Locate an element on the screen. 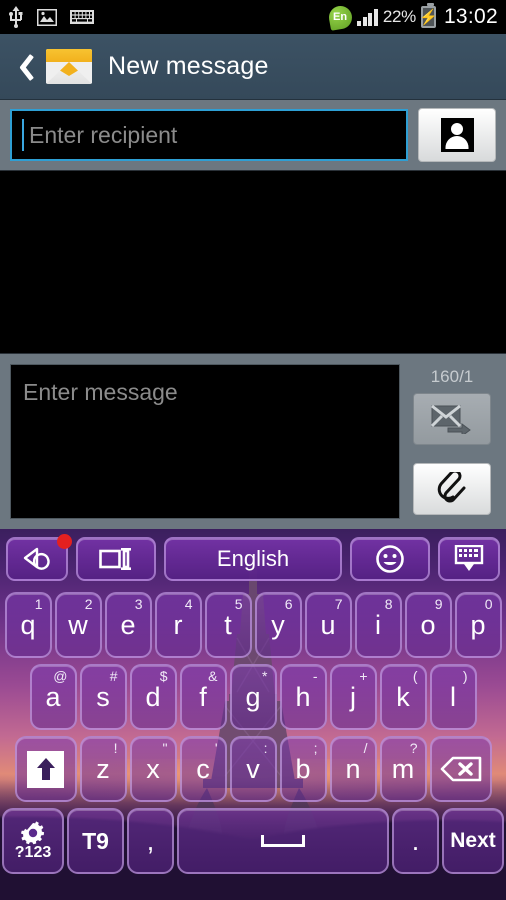  contacts-picker-button is located at coordinates (457, 135).